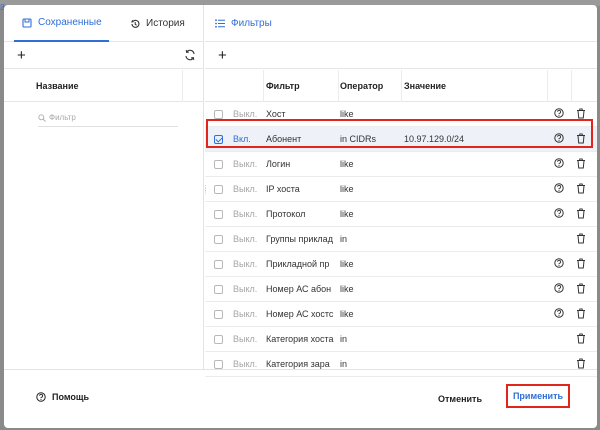 This screenshot has height=430, width=600. Describe the element at coordinates (401, 264) in the screenshot. I see `table-row: Выкл. Прикладной пр like` at that location.